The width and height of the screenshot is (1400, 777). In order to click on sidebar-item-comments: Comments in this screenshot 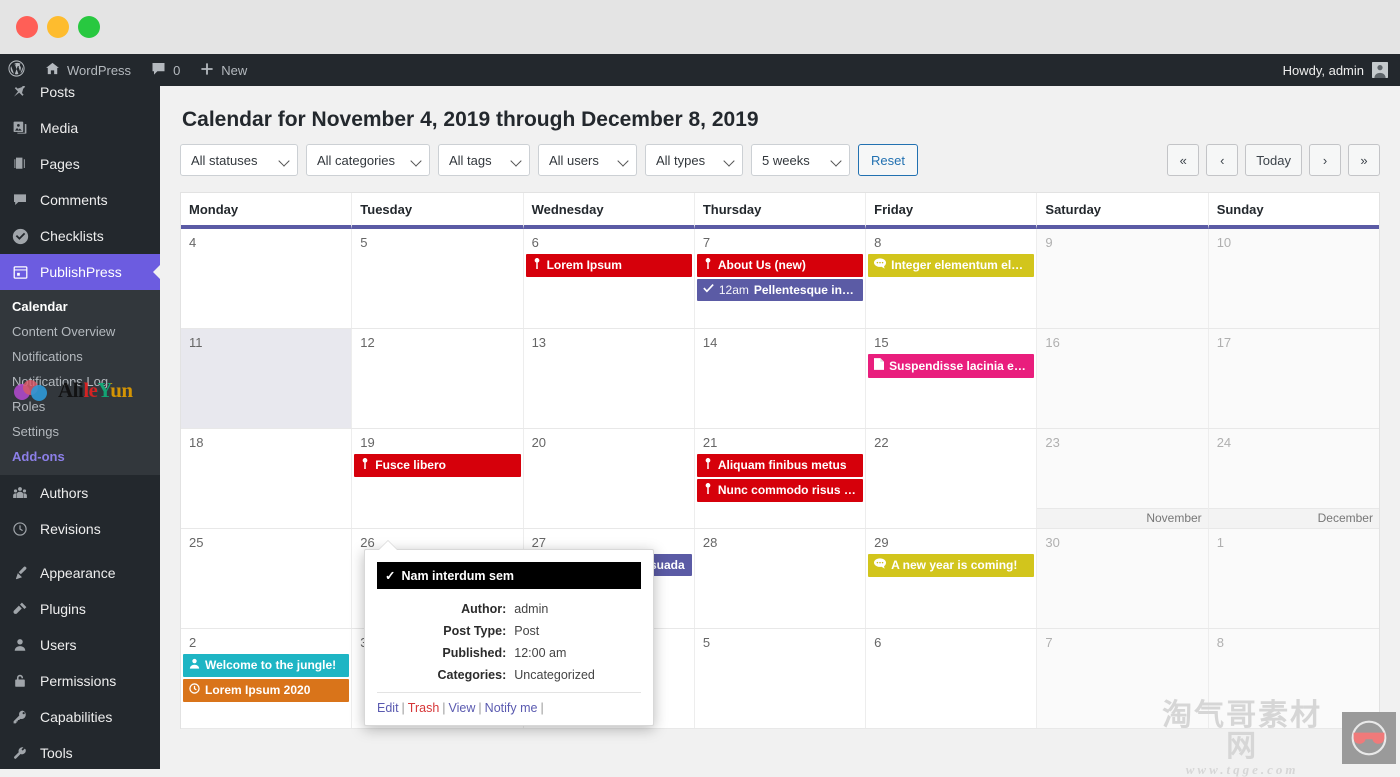, I will do `click(80, 200)`.